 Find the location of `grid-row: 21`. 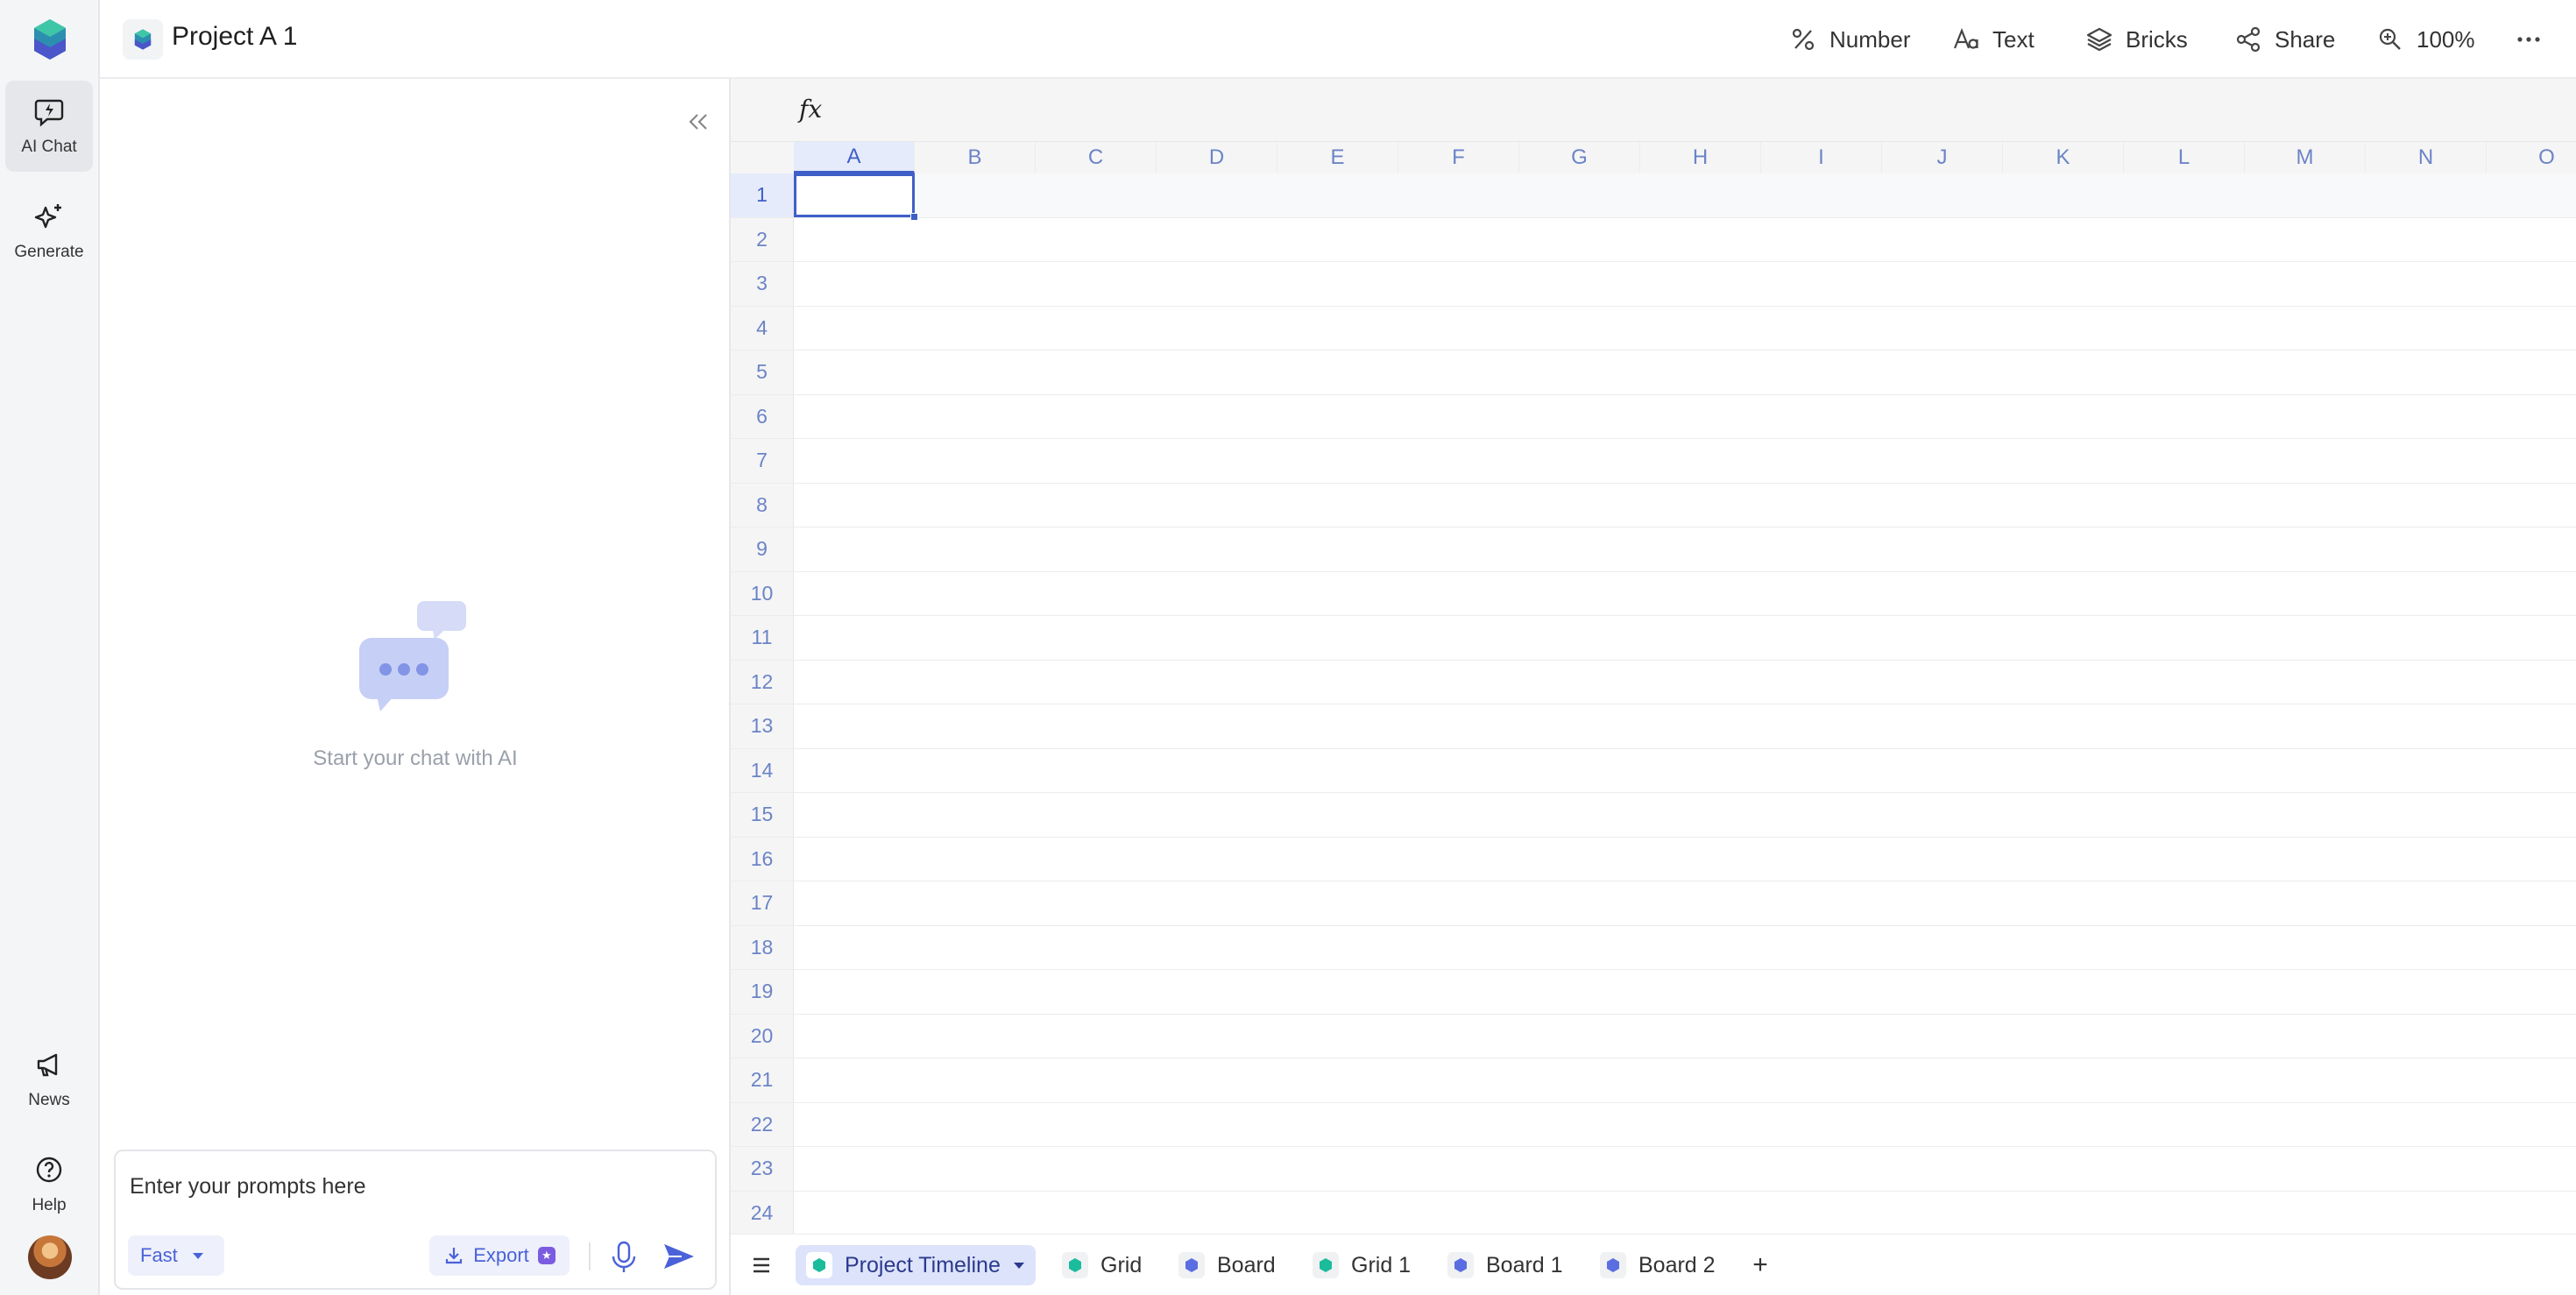

grid-row: 21 is located at coordinates (1653, 1080).